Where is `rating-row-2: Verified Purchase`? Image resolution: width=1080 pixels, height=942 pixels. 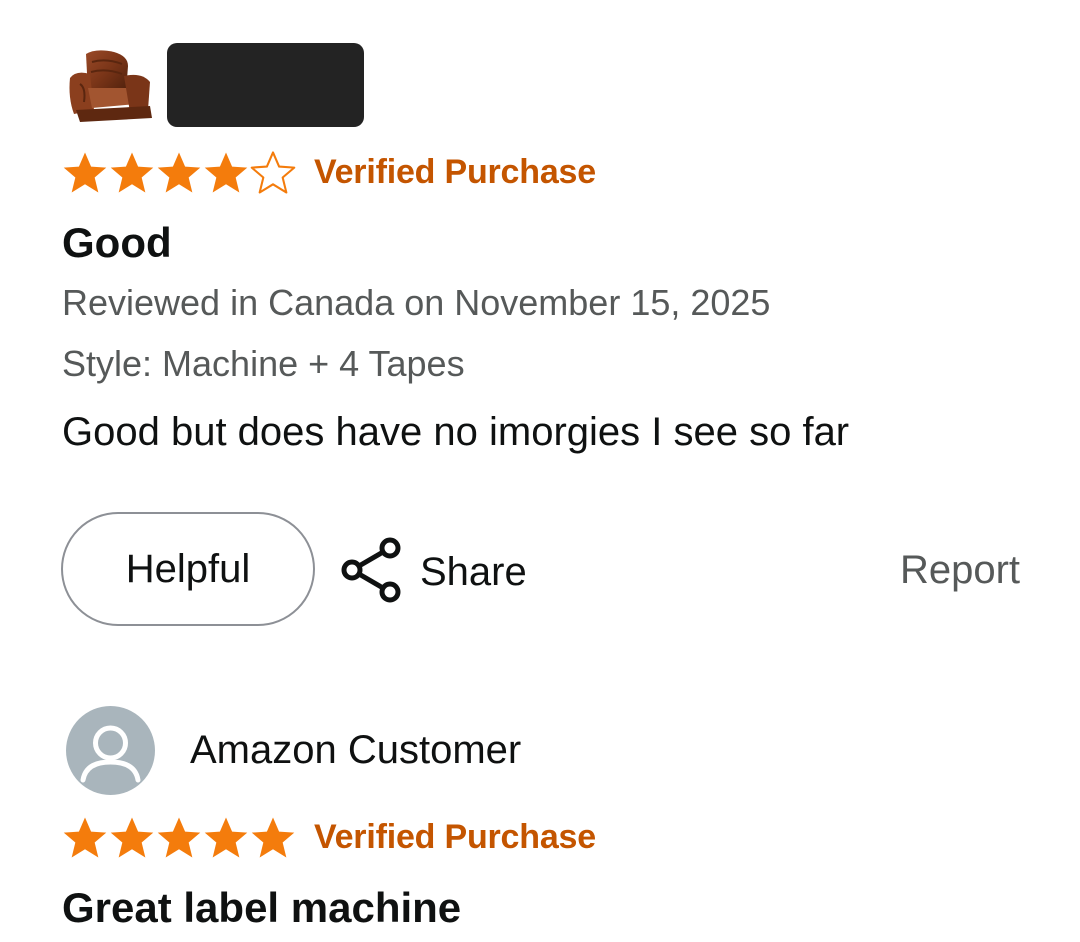
rating-row-2: Verified Purchase is located at coordinates (329, 837).